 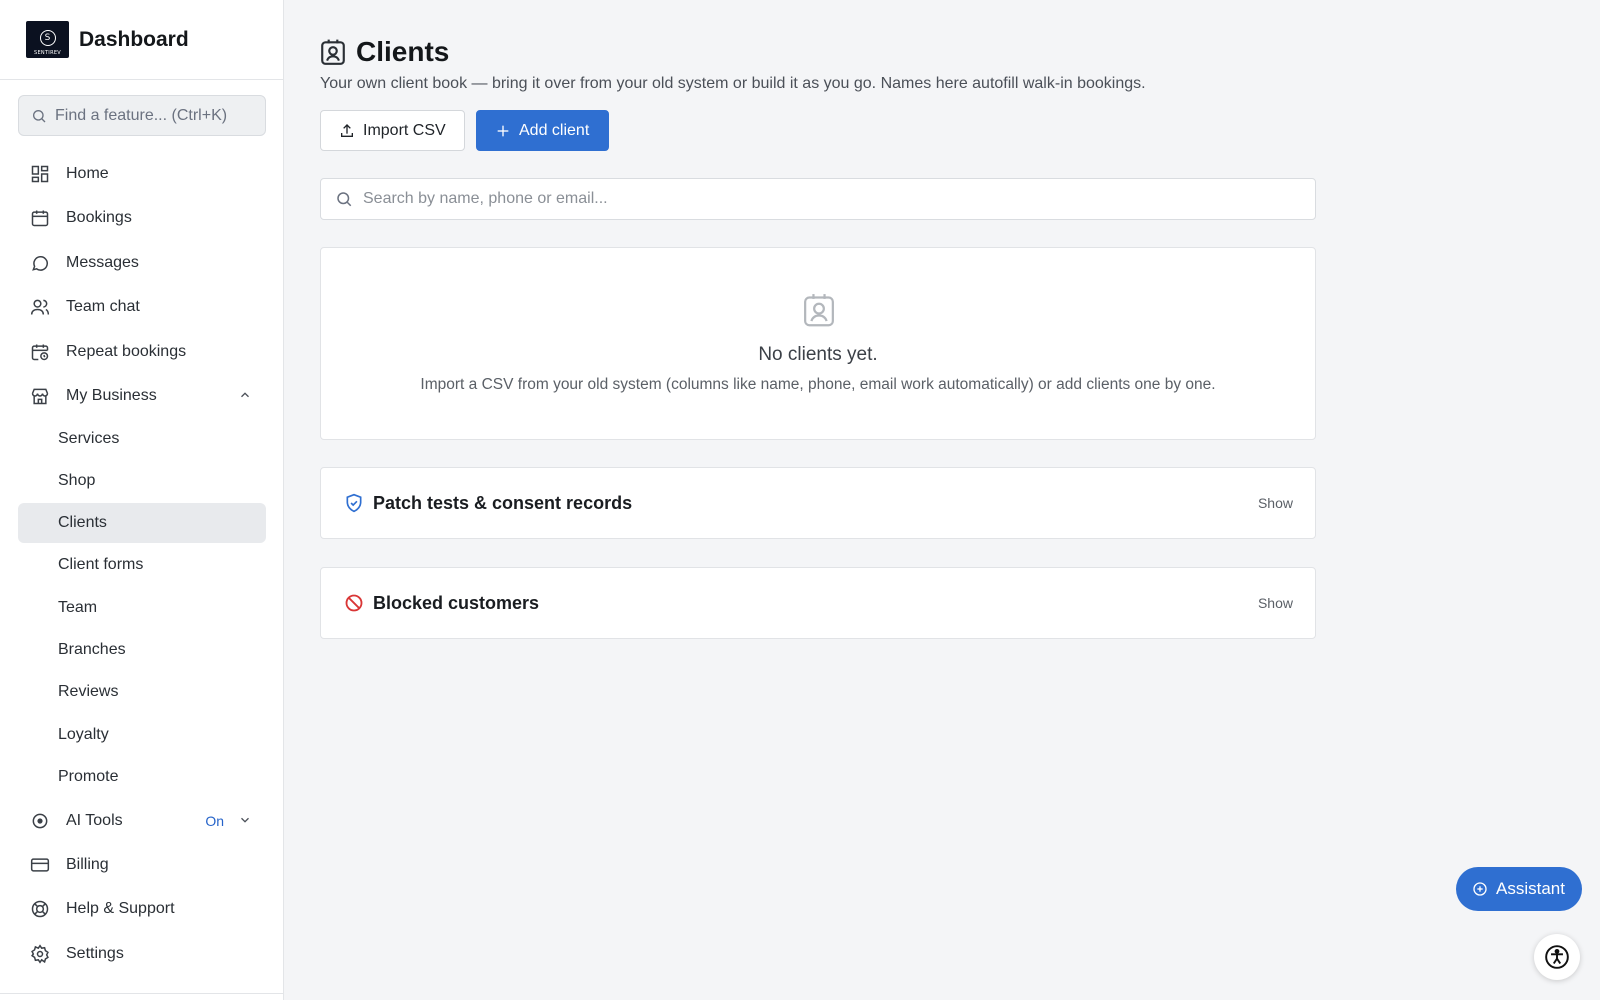 What do you see at coordinates (456, 602) in the screenshot?
I see `section-title: Blocked customers` at bounding box center [456, 602].